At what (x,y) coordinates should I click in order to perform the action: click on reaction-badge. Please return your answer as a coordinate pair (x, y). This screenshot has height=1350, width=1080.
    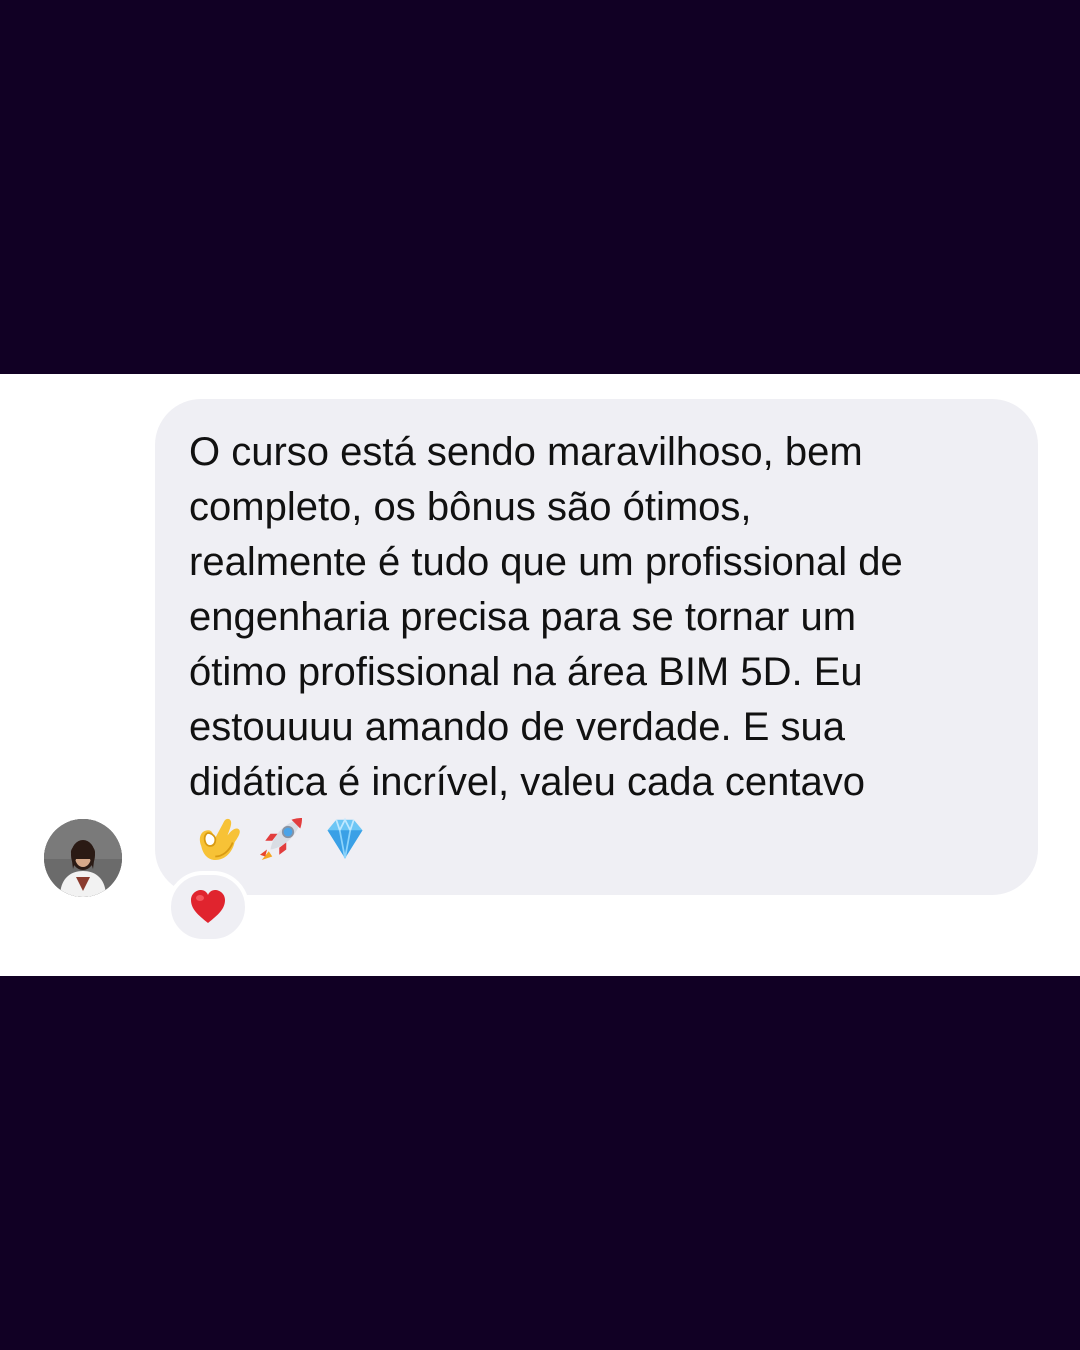
    Looking at the image, I should click on (208, 907).